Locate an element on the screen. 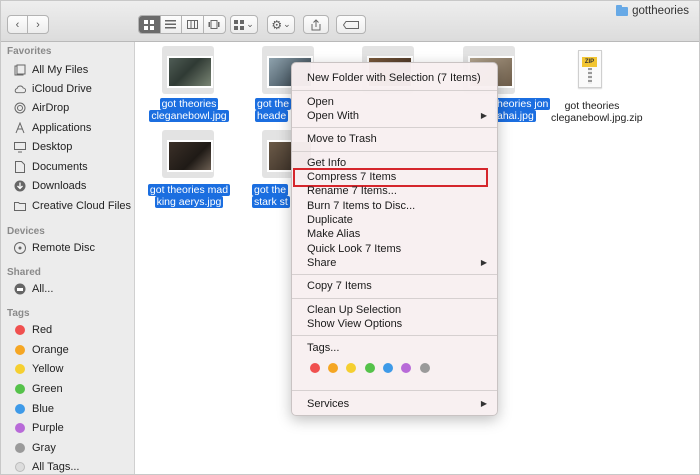 The image size is (700, 475). action-button: ⚙ ⌄ is located at coordinates (281, 24).